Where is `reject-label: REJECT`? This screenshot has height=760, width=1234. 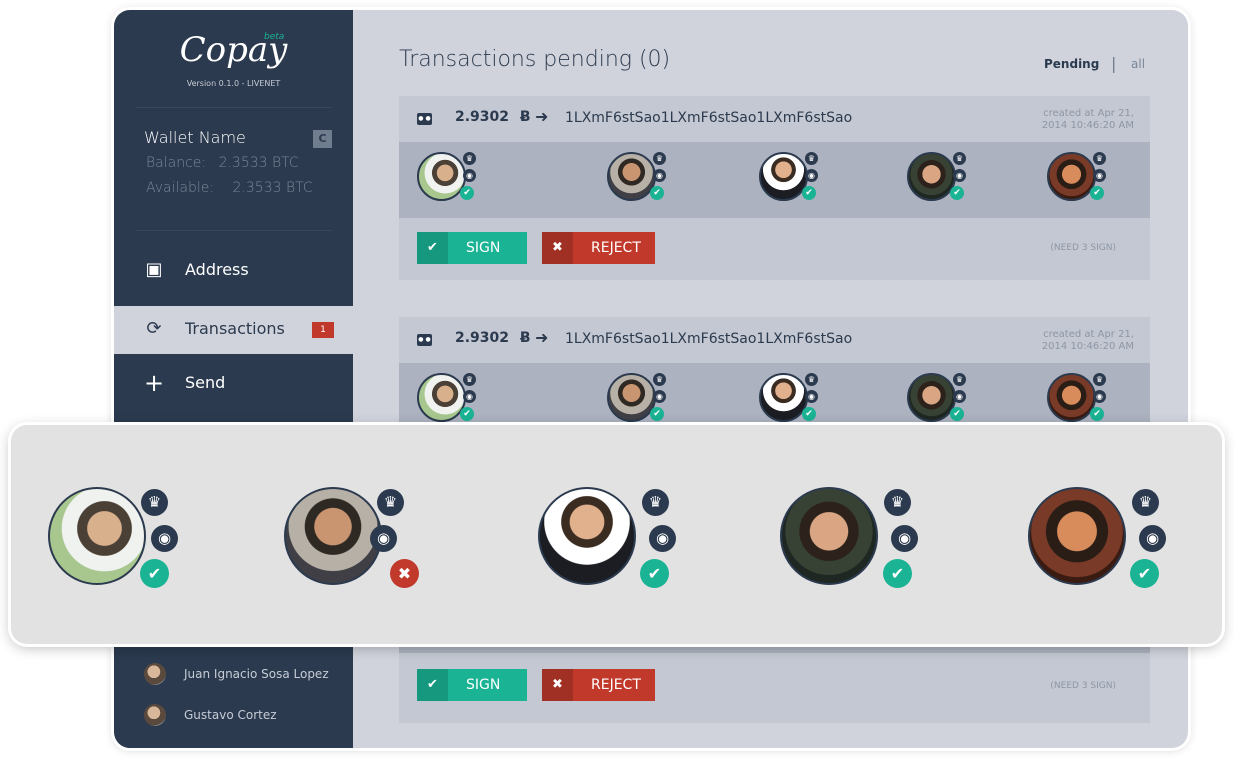 reject-label: REJECT is located at coordinates (616, 685).